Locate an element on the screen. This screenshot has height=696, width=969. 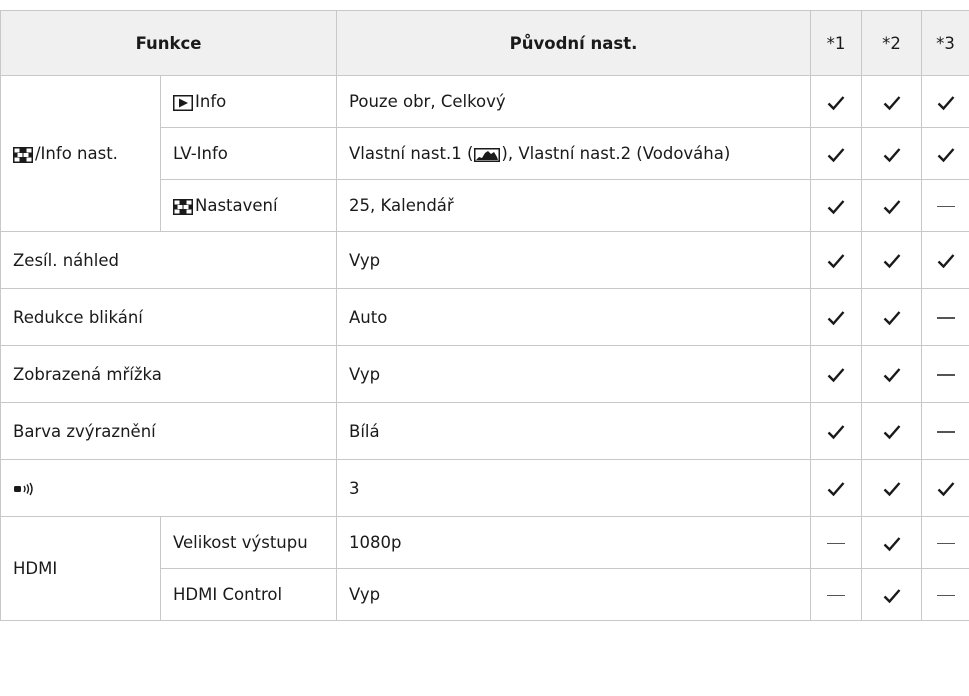
table-row: 3 is located at coordinates (484, 488).